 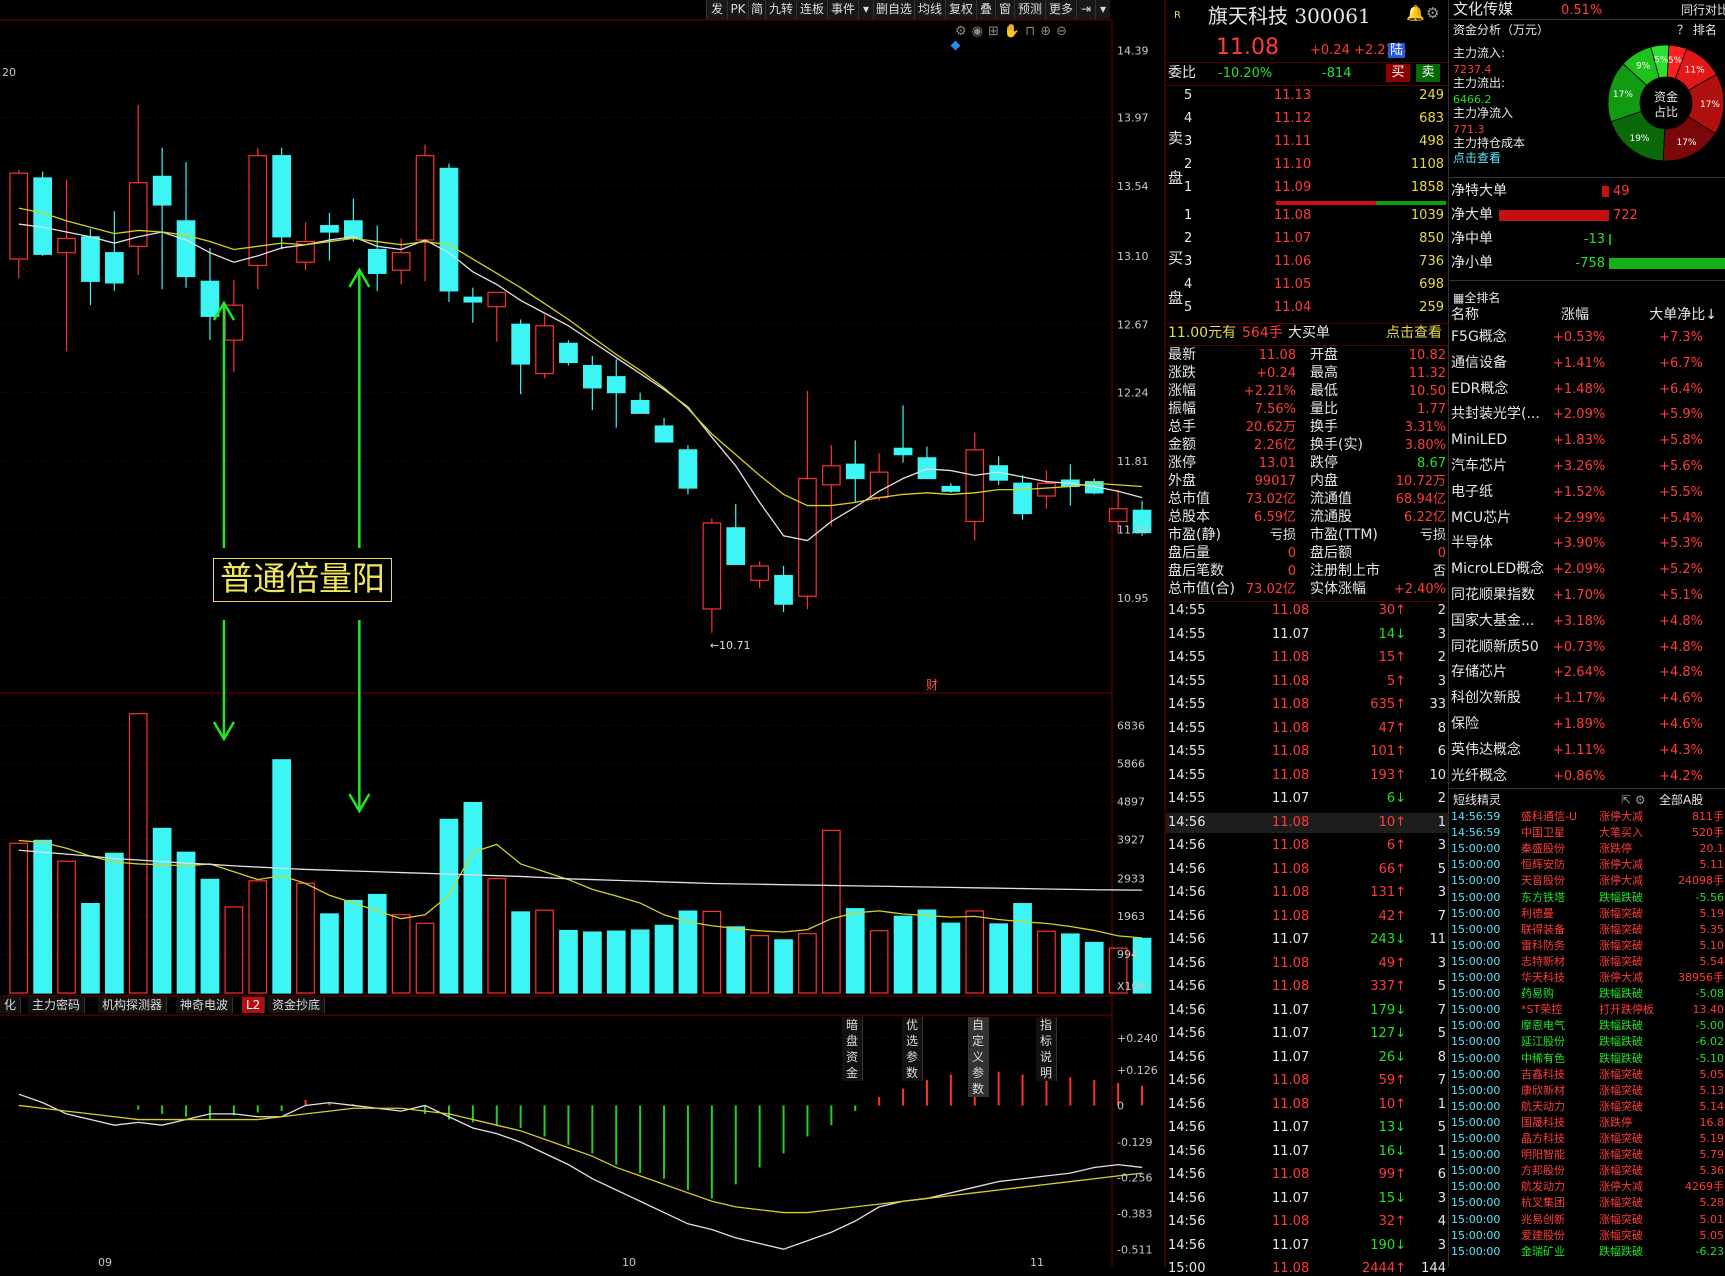 I want to click on shortline-stock: 恒辉安防, so click(x=1543, y=864).